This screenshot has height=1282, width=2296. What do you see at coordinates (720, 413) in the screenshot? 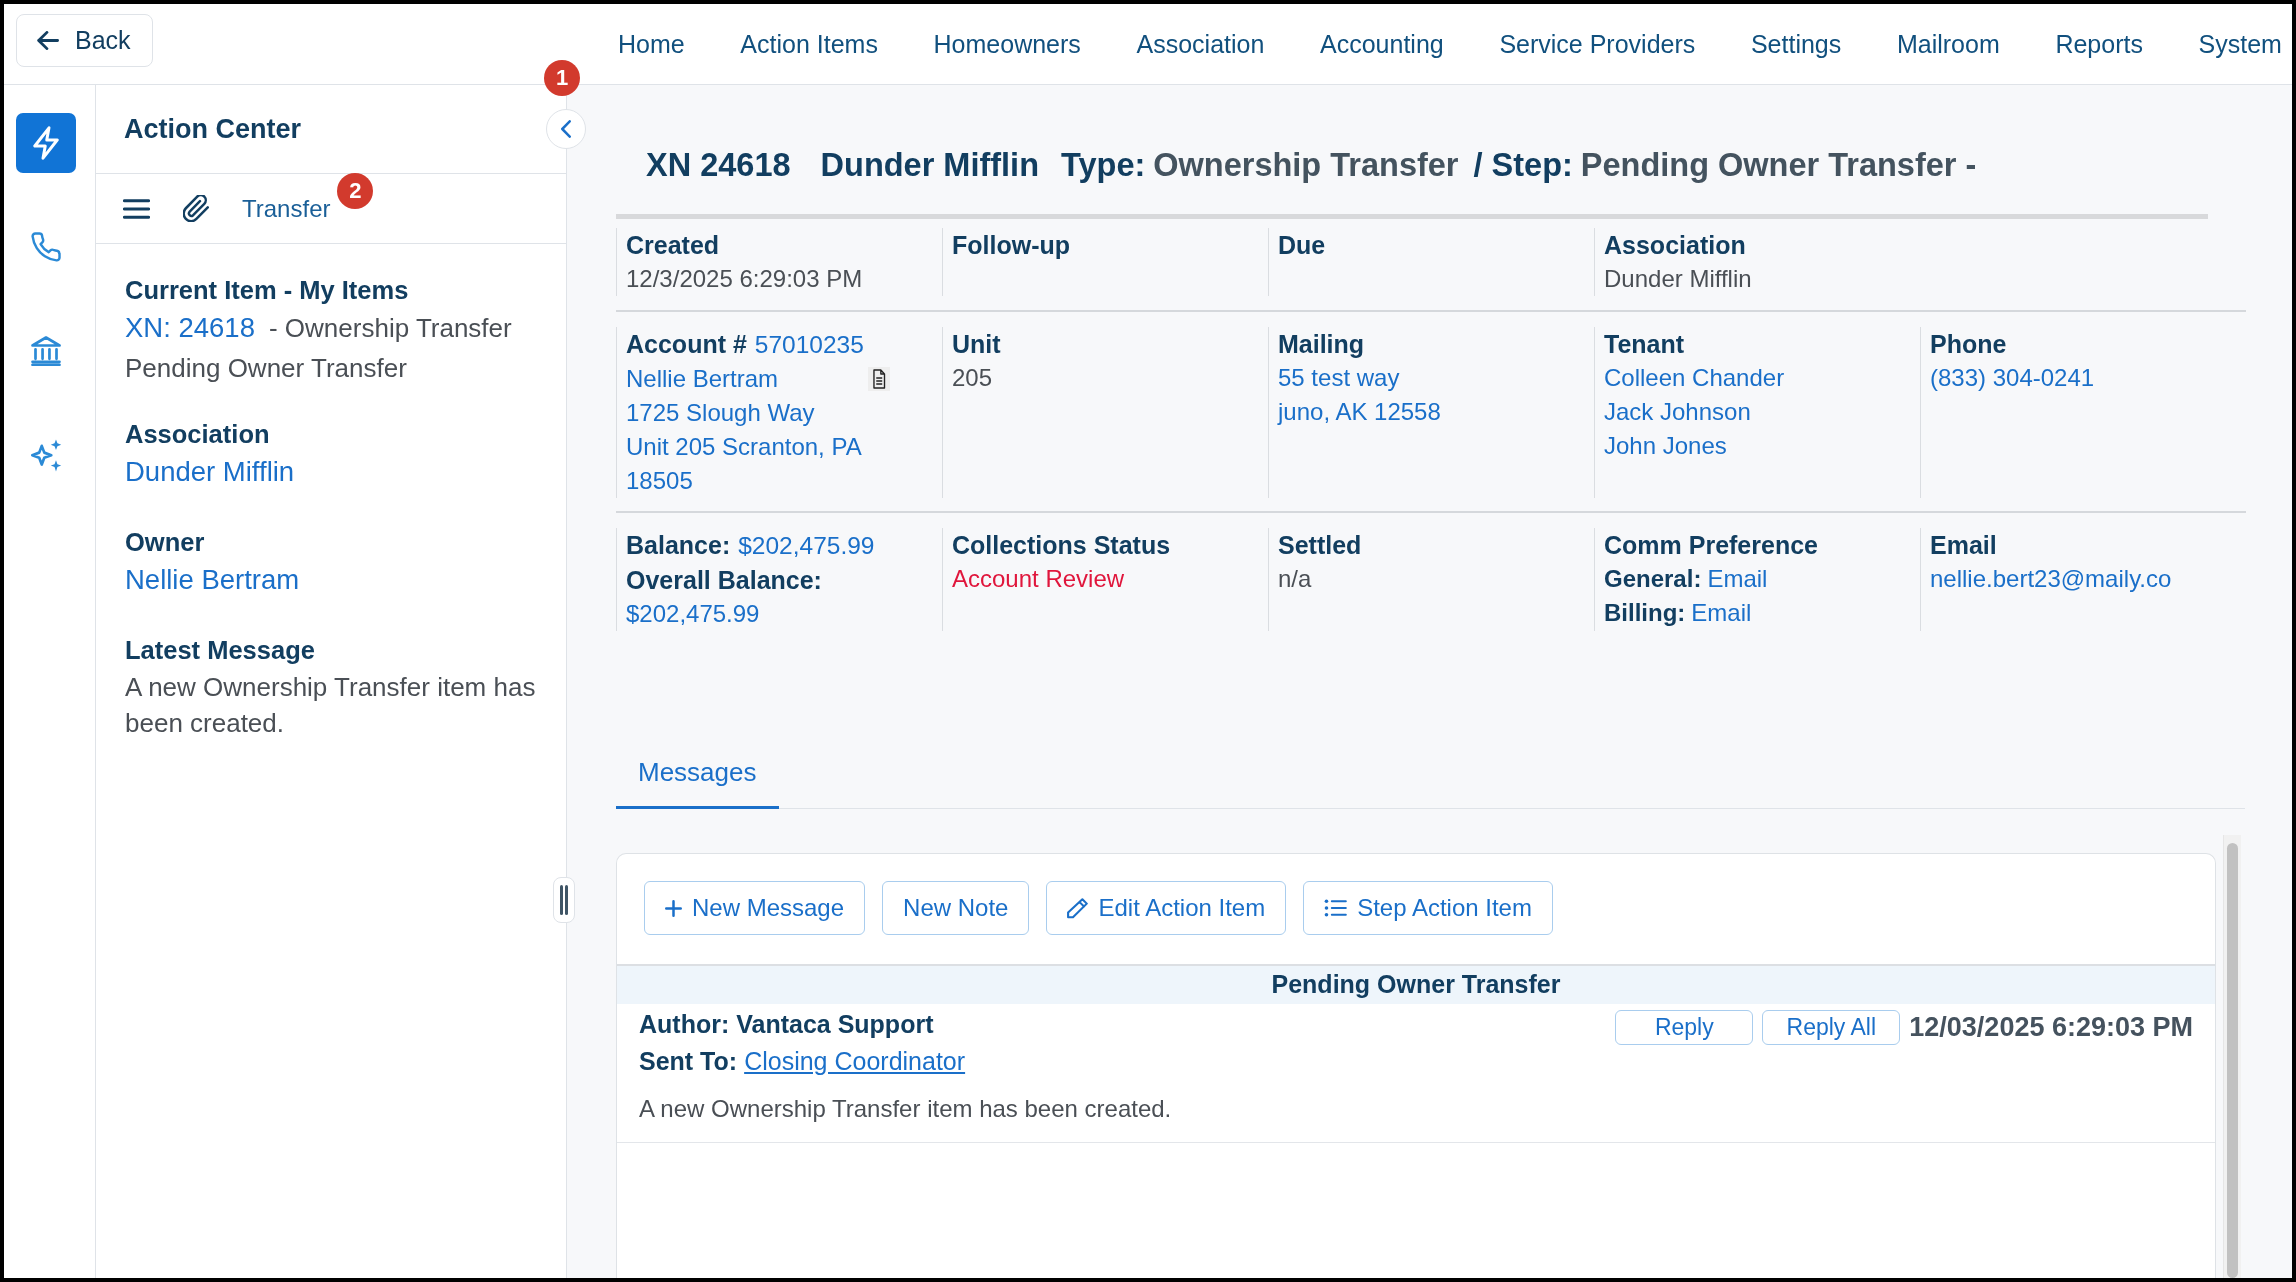
I see `field-link: 1725 Slough Way` at bounding box center [720, 413].